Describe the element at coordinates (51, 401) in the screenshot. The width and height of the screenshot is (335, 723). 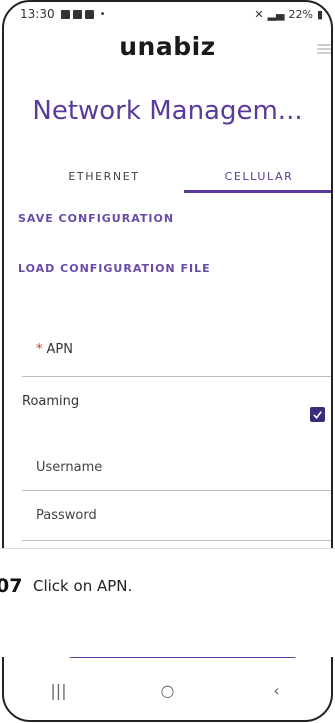
I see `roaming-label: Roaming` at that location.